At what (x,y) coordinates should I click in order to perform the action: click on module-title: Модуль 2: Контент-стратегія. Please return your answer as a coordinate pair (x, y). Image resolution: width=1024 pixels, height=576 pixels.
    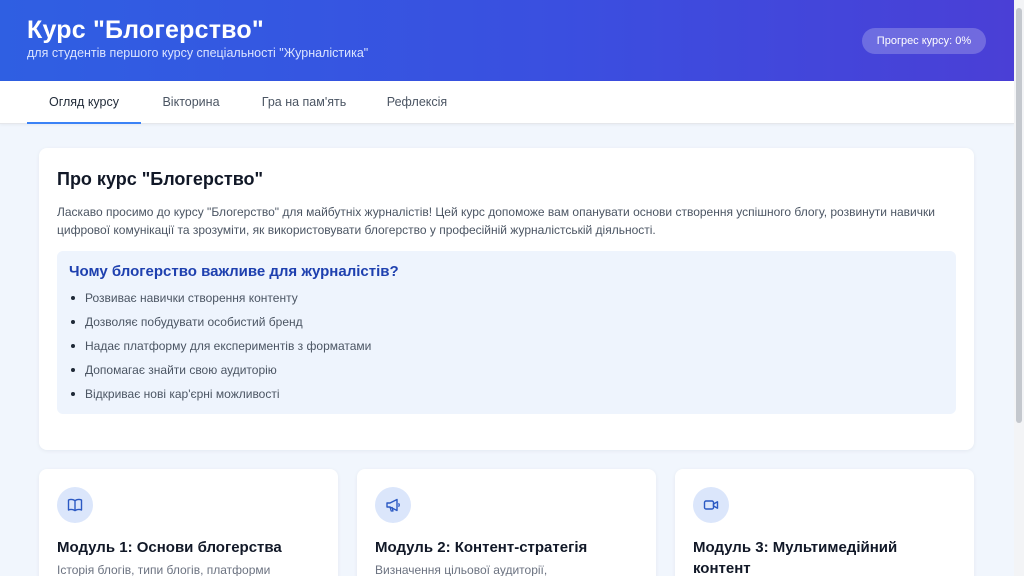
    Looking at the image, I should click on (481, 547).